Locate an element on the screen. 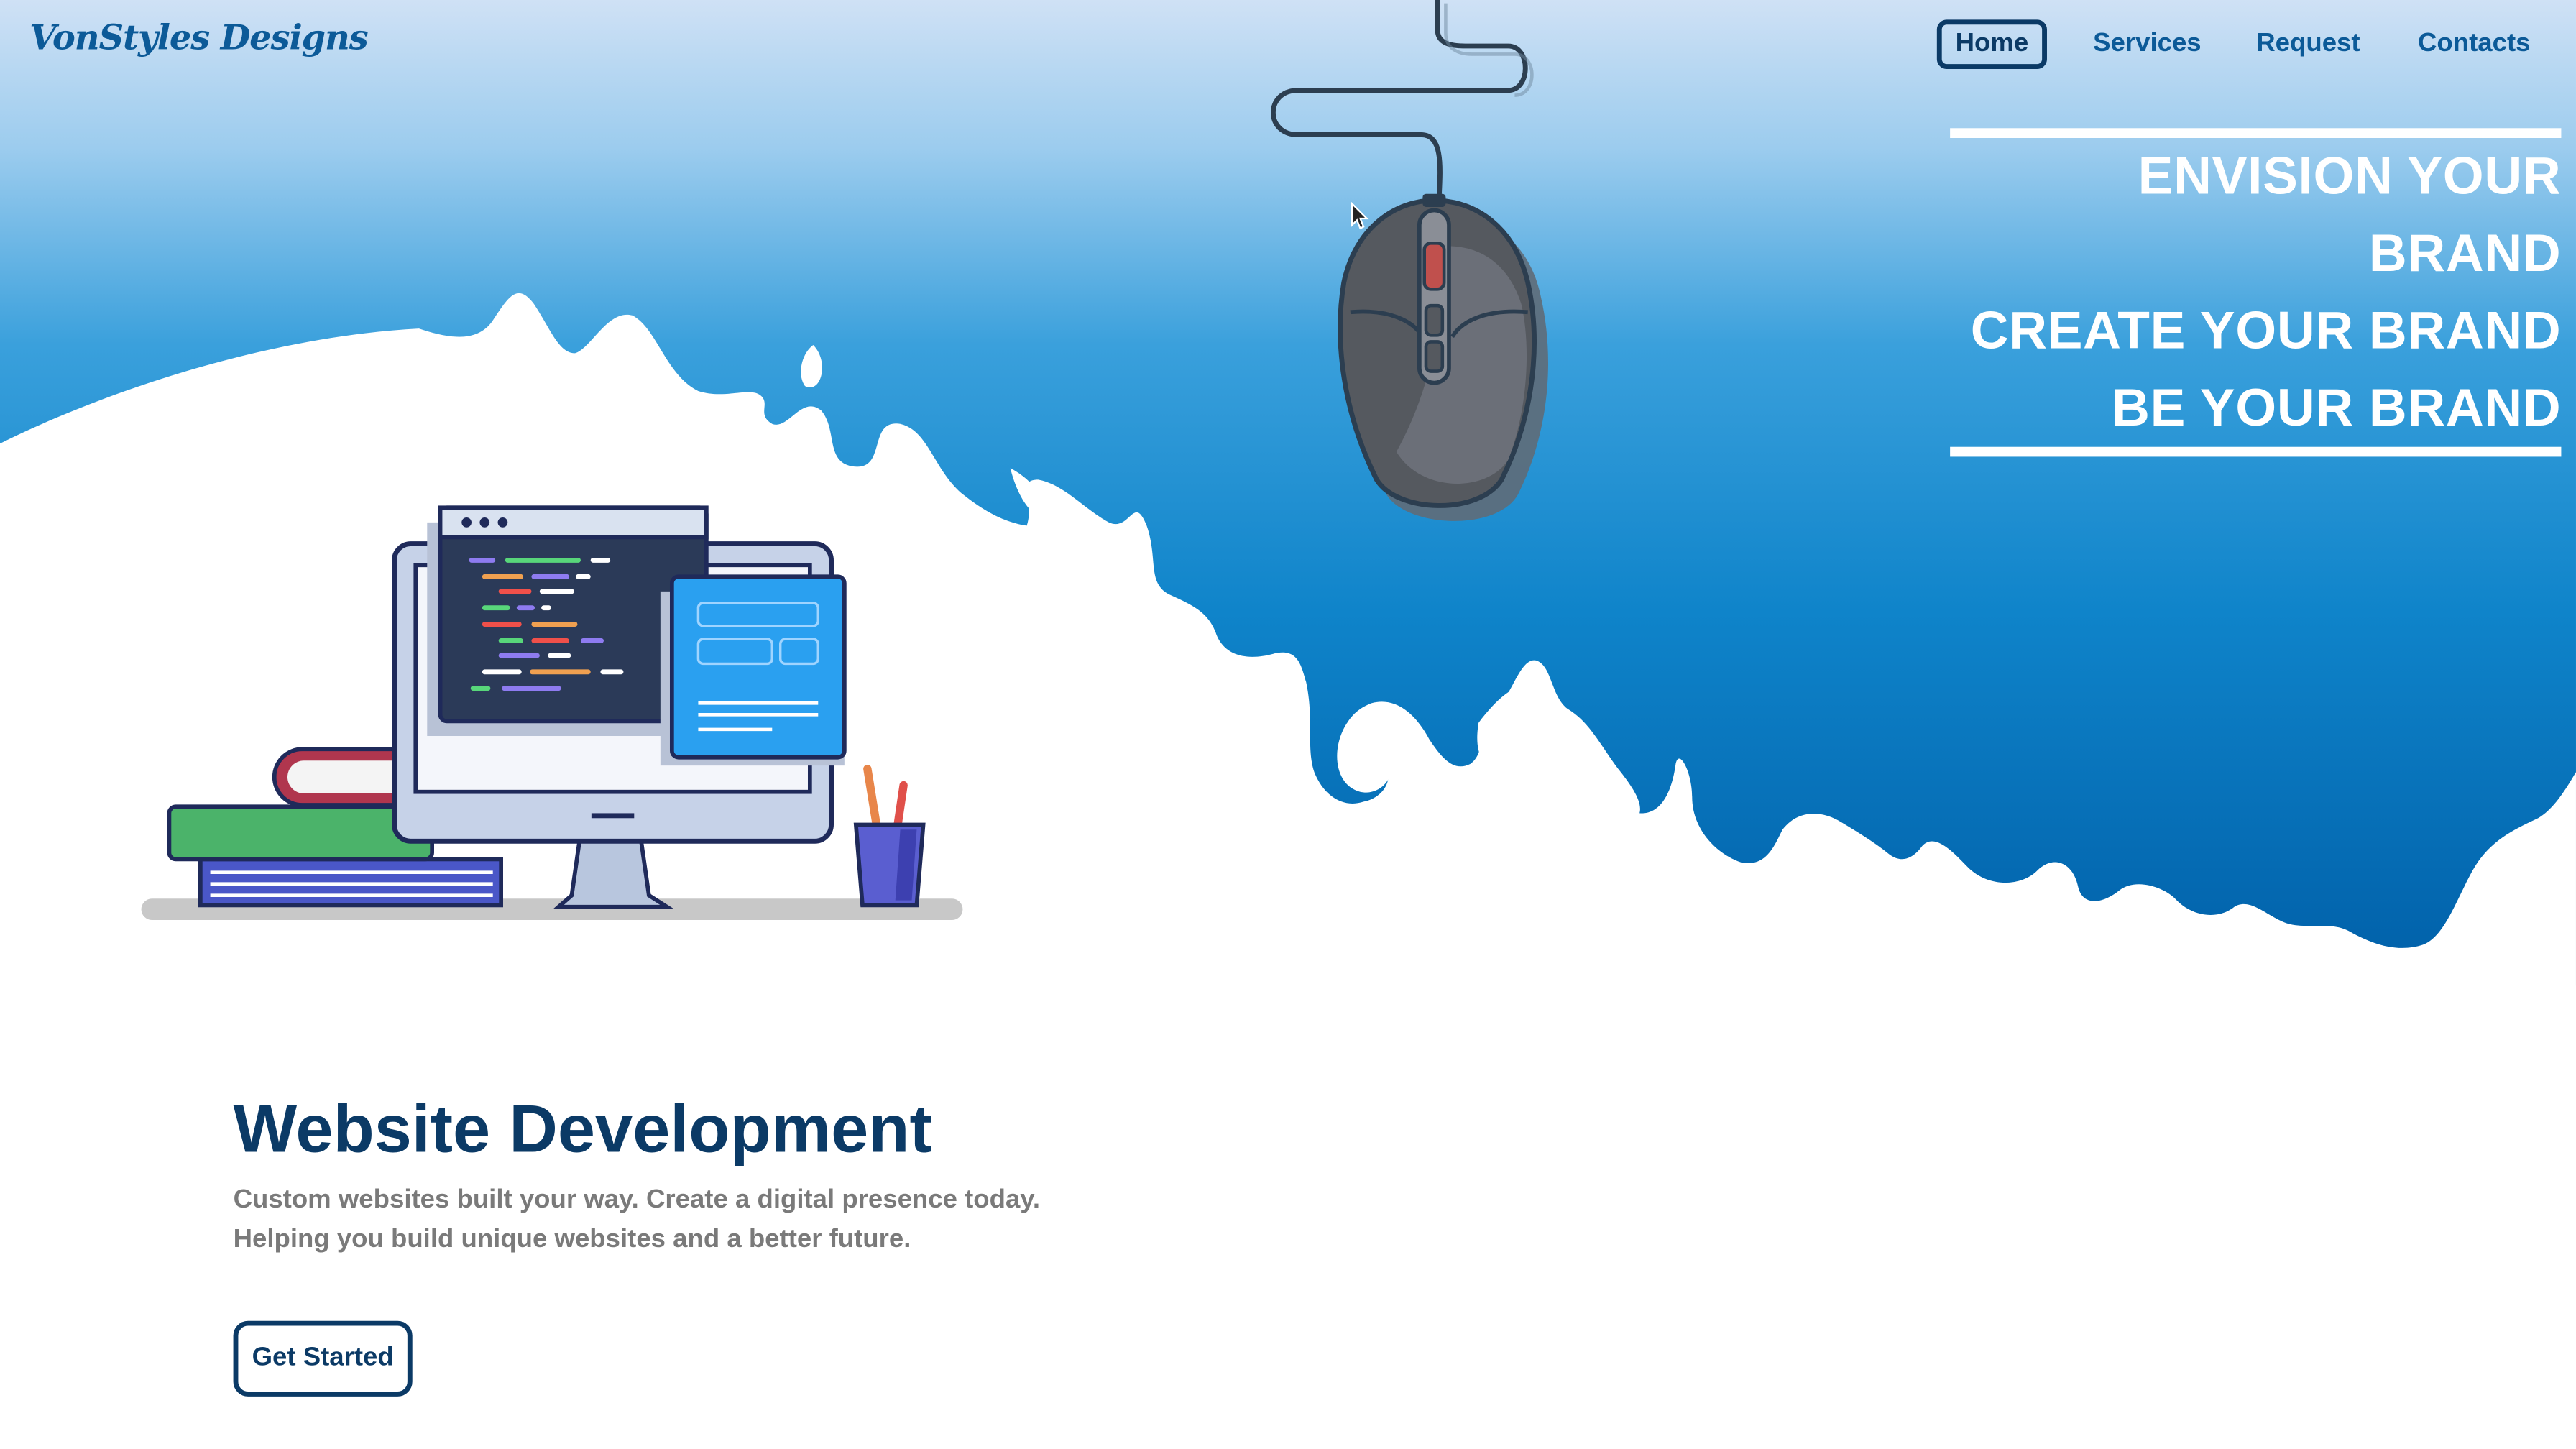 This screenshot has width=2576, height=1449. cursor-icon is located at coordinates (1360, 216).